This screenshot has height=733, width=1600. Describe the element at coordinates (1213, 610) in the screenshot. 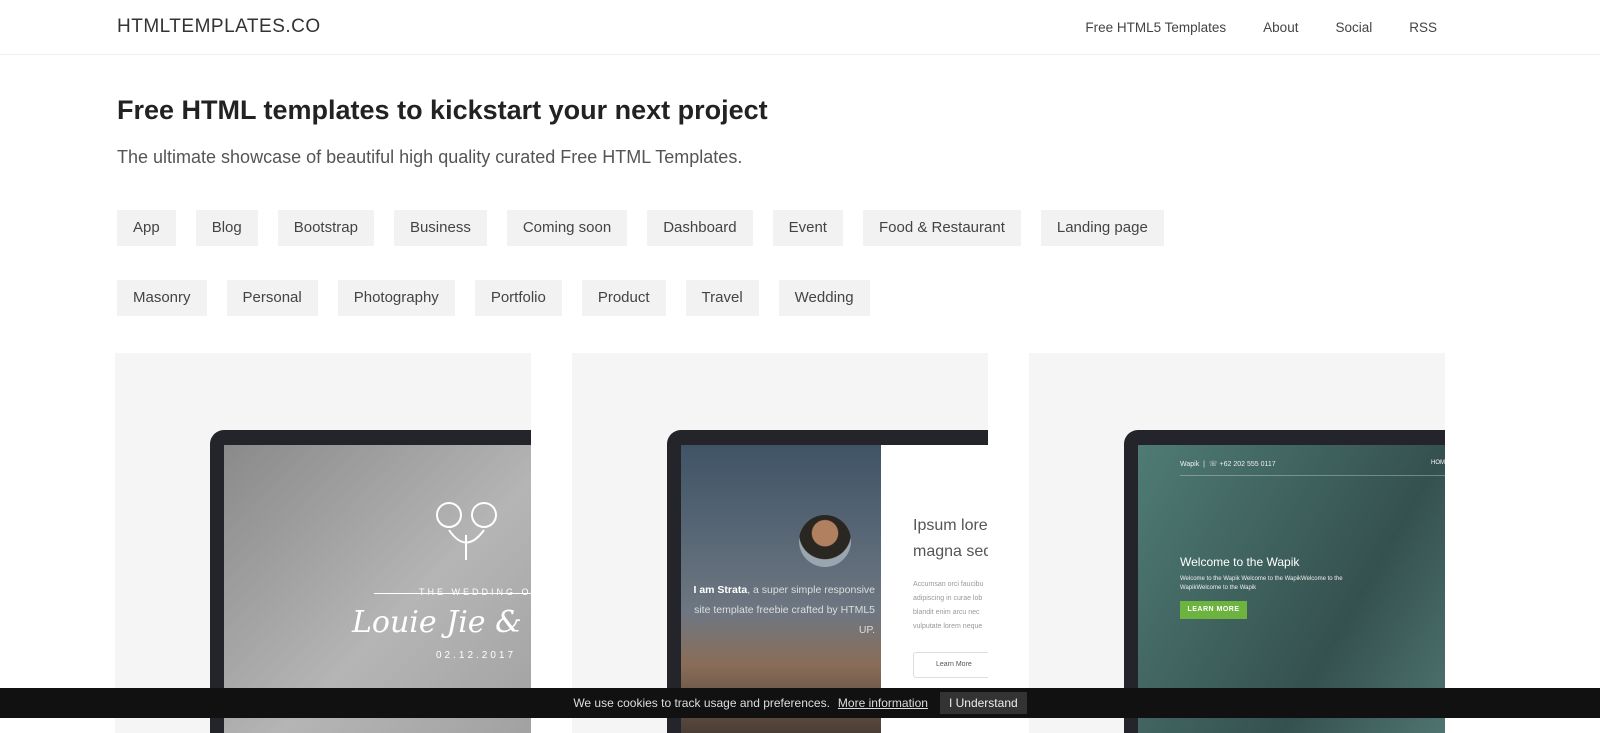

I see `wapik-learn-more-button: LEARN MORE` at that location.